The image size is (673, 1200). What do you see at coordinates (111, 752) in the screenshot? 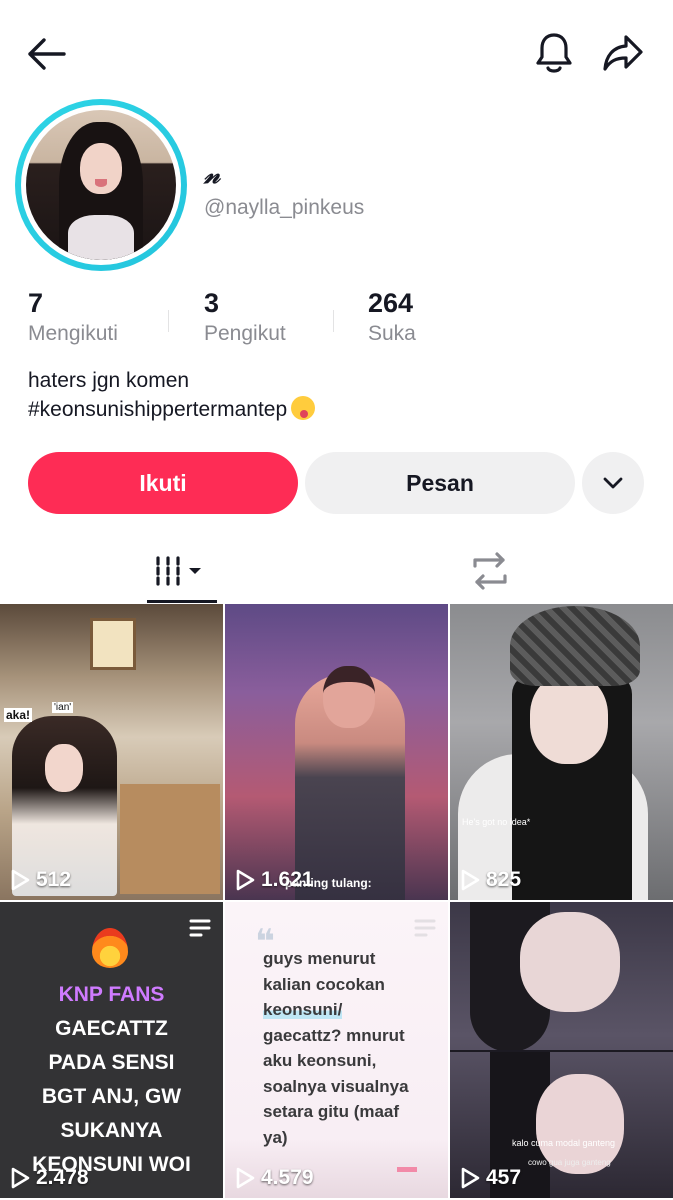
I see `video-tile: aka! 'ian' 512` at bounding box center [111, 752].